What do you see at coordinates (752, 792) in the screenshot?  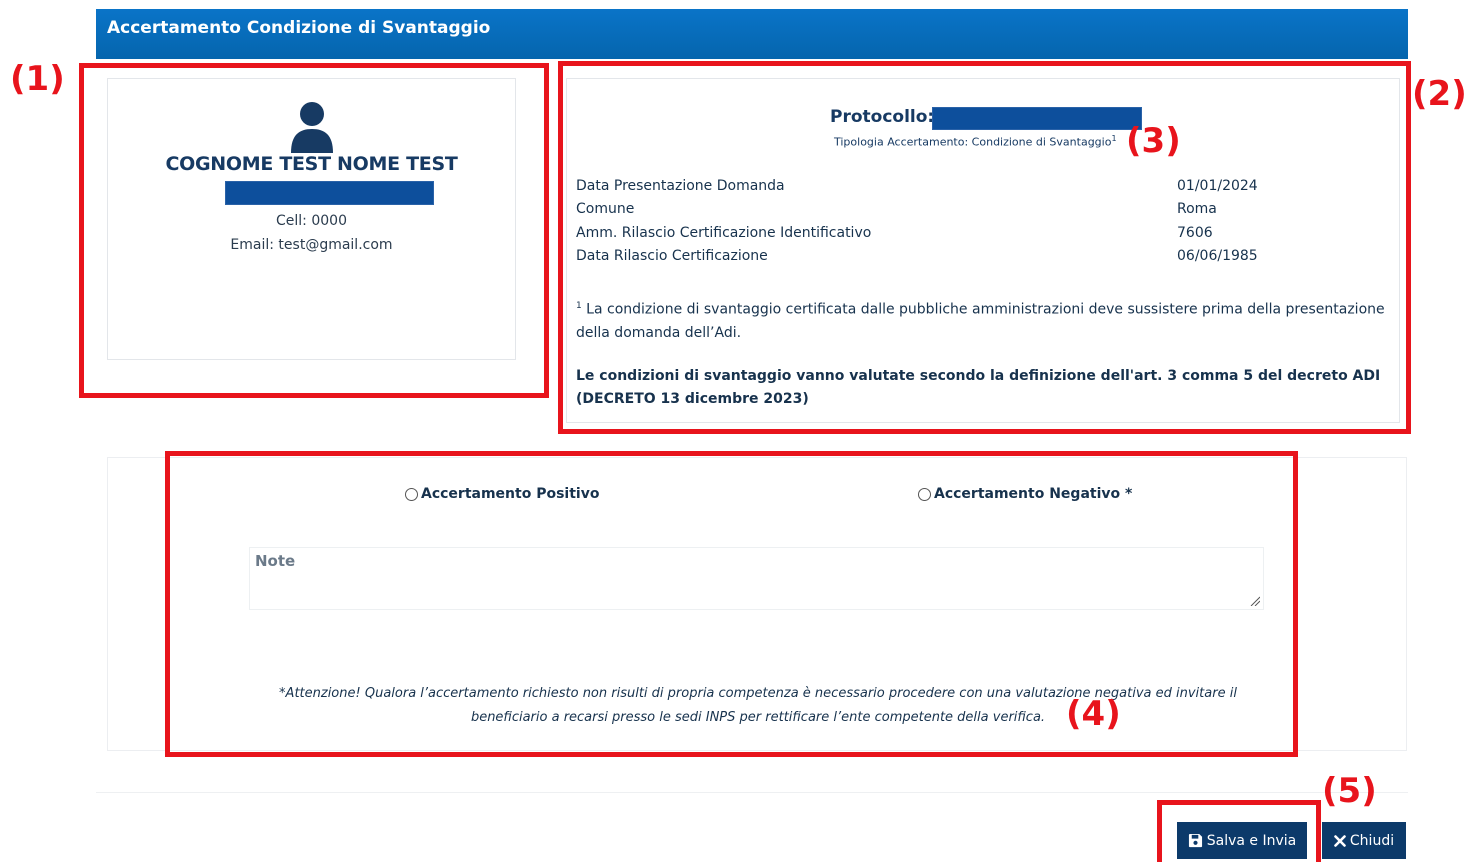 I see `divider` at bounding box center [752, 792].